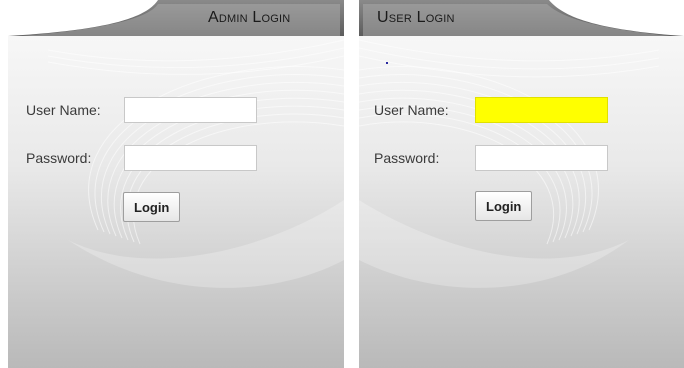 The height and width of the screenshot is (368, 684). Describe the element at coordinates (190, 110) in the screenshot. I see `admin-username-input` at that location.